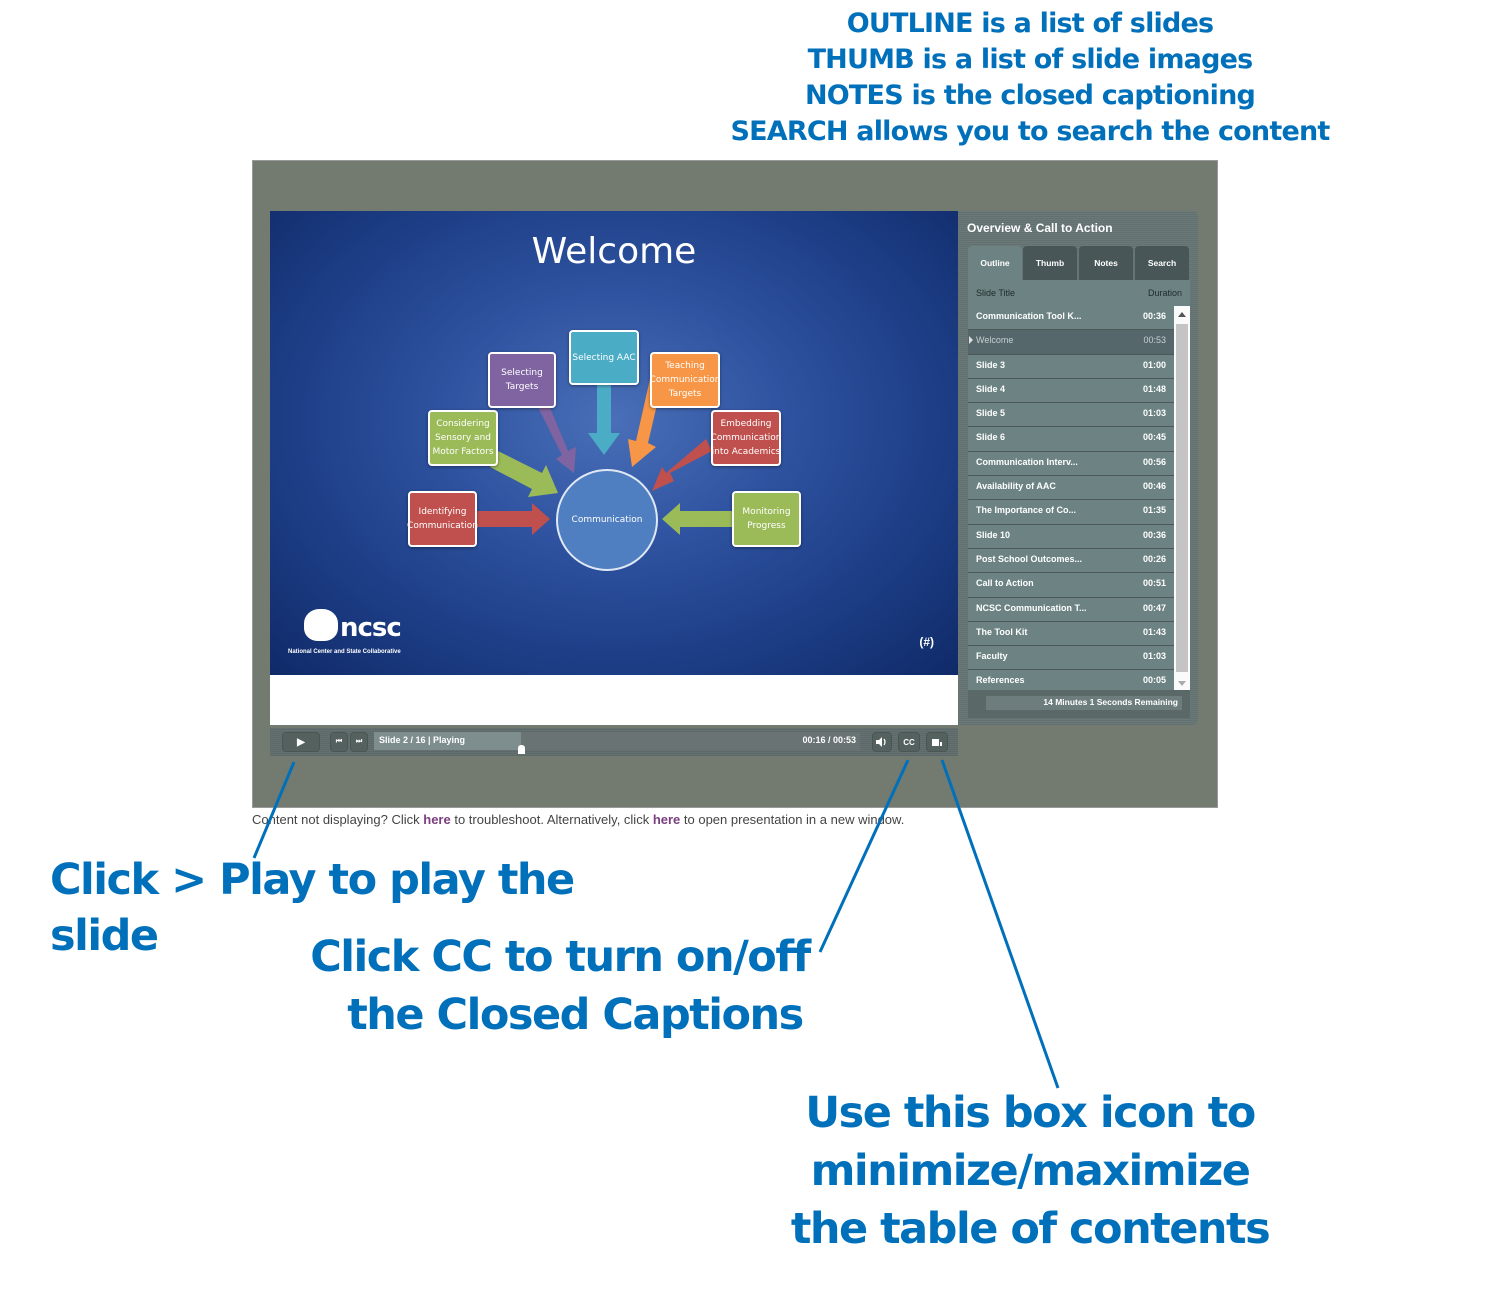  Describe the element at coordinates (1154, 486) in the screenshot. I see `slide-item-duration: 00:46` at that location.